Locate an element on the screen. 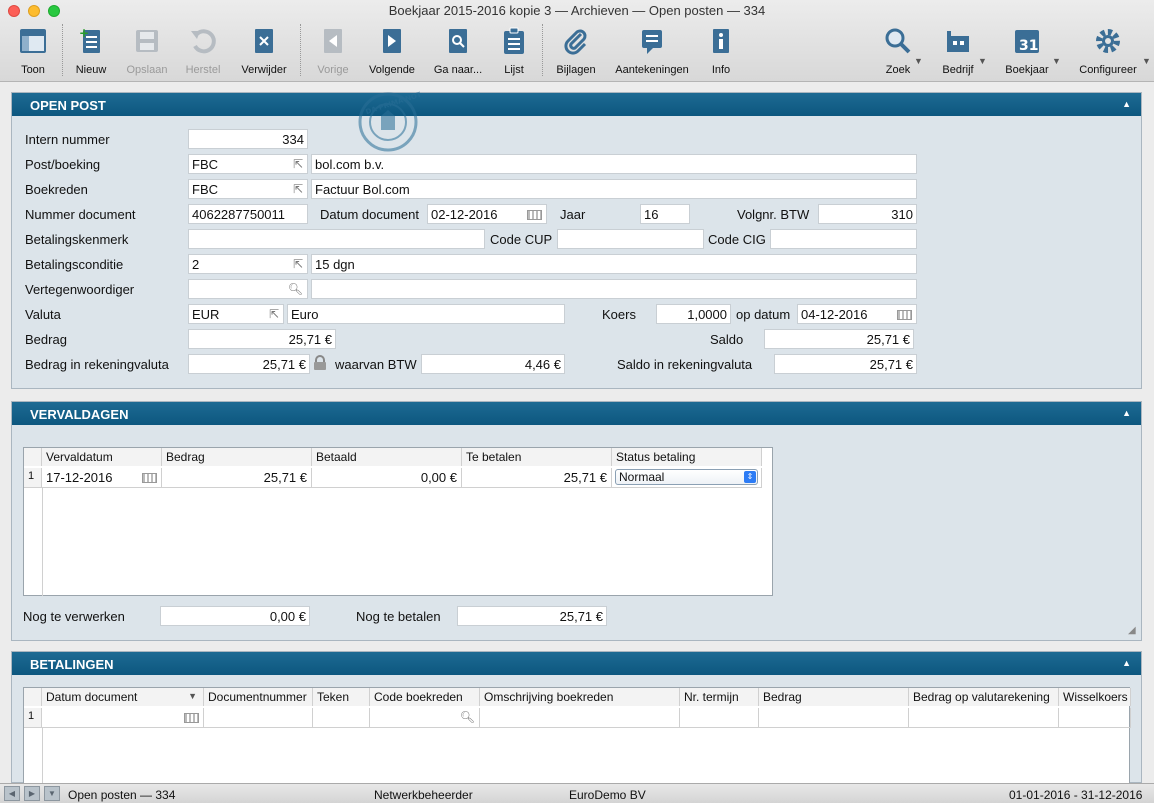  nr-termijn-cell is located at coordinates (719, 718).